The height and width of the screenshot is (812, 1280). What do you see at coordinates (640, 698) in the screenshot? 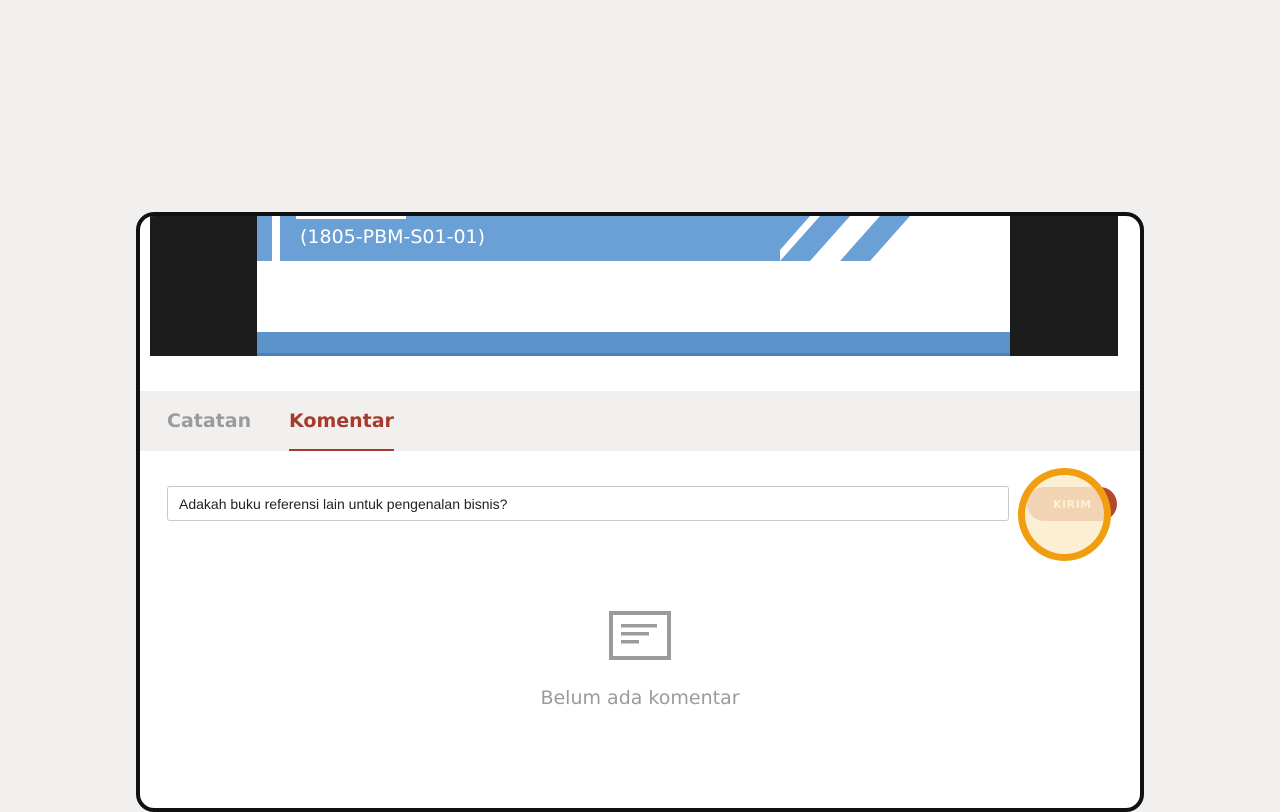
I see `empty-state-message: Belum ada komentar` at bounding box center [640, 698].